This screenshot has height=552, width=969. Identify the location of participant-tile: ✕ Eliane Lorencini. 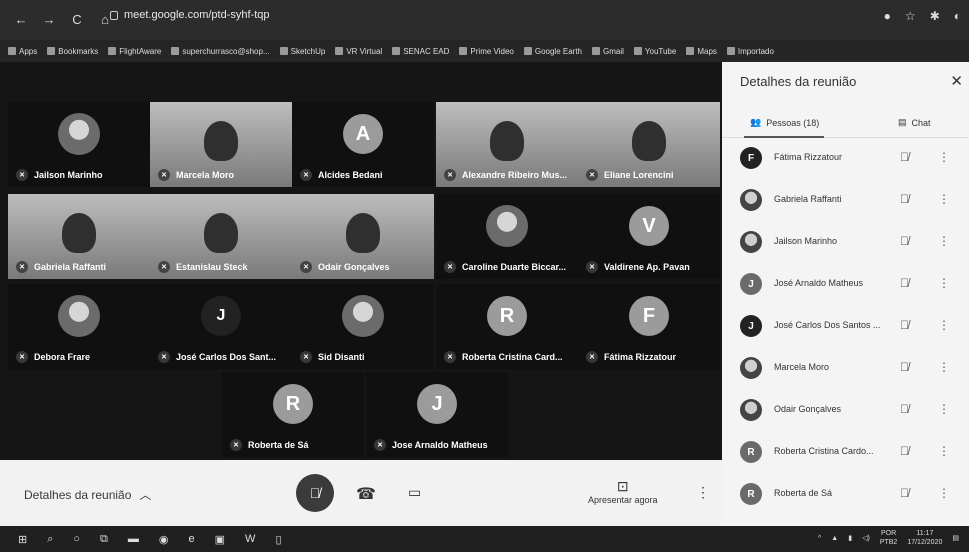
(649, 144).